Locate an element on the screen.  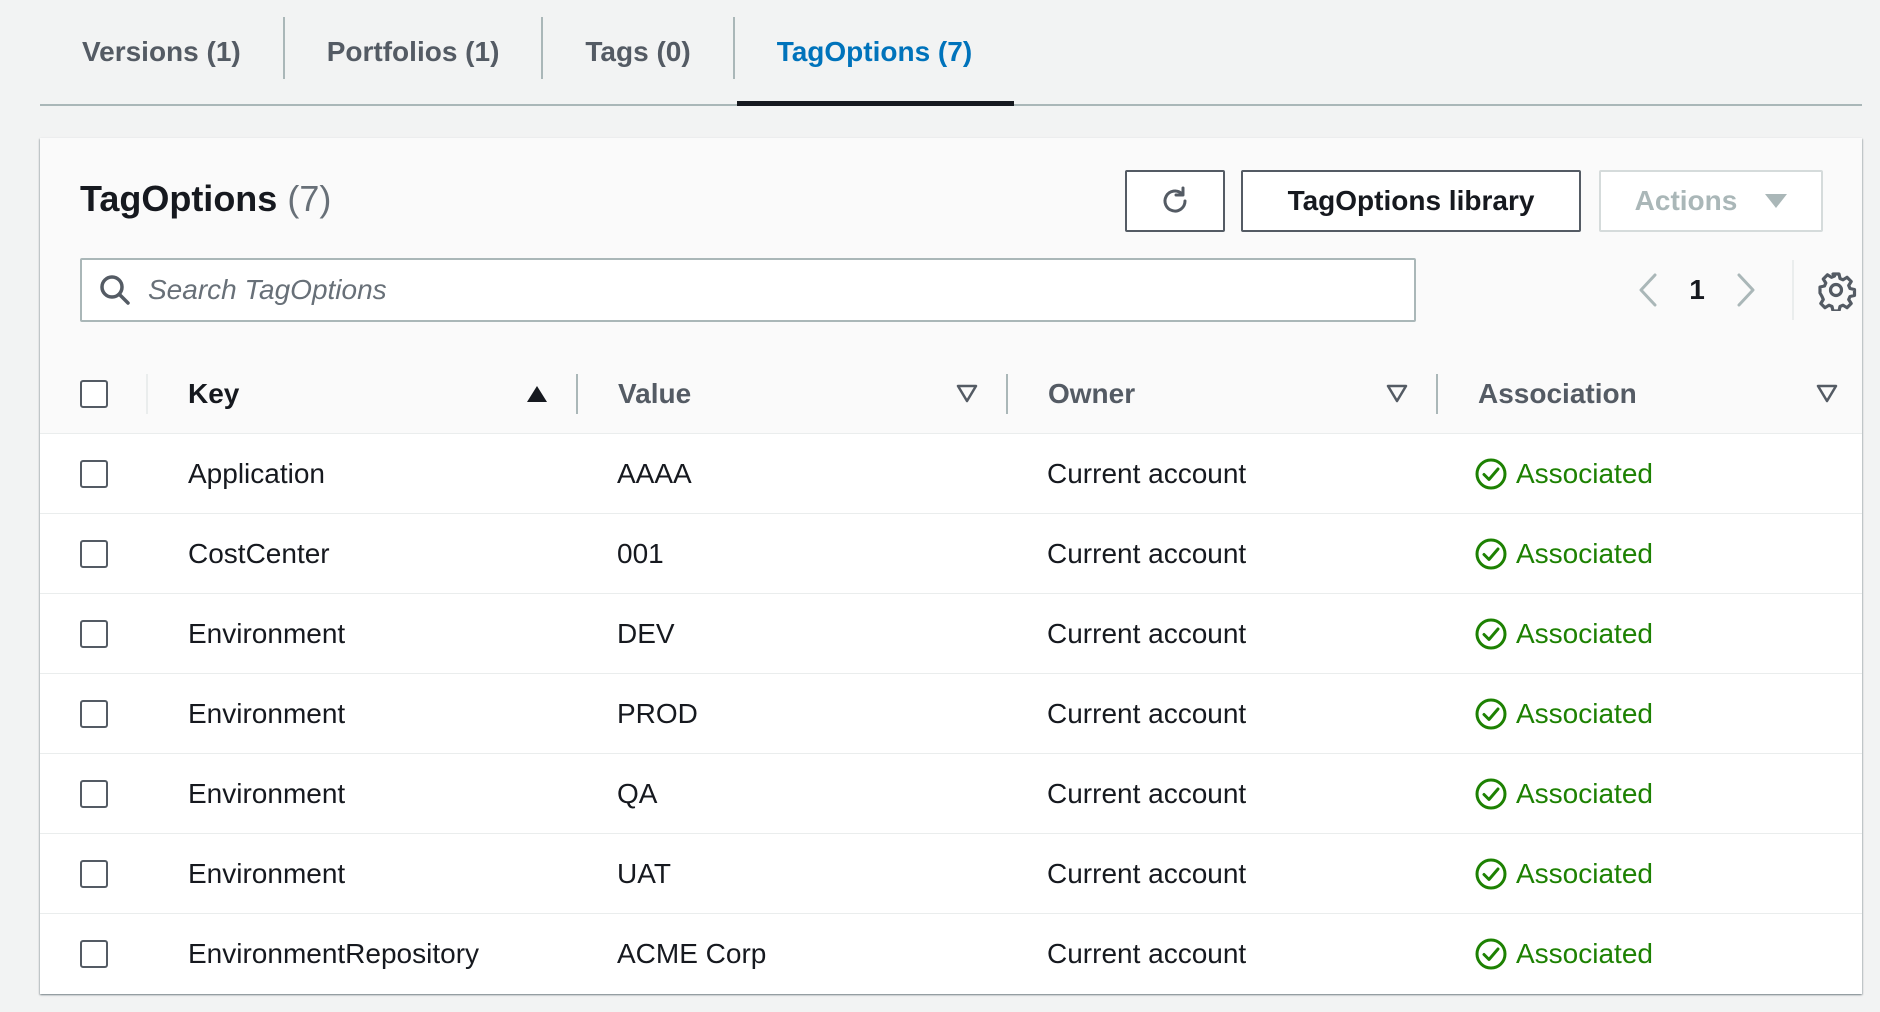
column-header-owner: Owner is located at coordinates (1091, 394).